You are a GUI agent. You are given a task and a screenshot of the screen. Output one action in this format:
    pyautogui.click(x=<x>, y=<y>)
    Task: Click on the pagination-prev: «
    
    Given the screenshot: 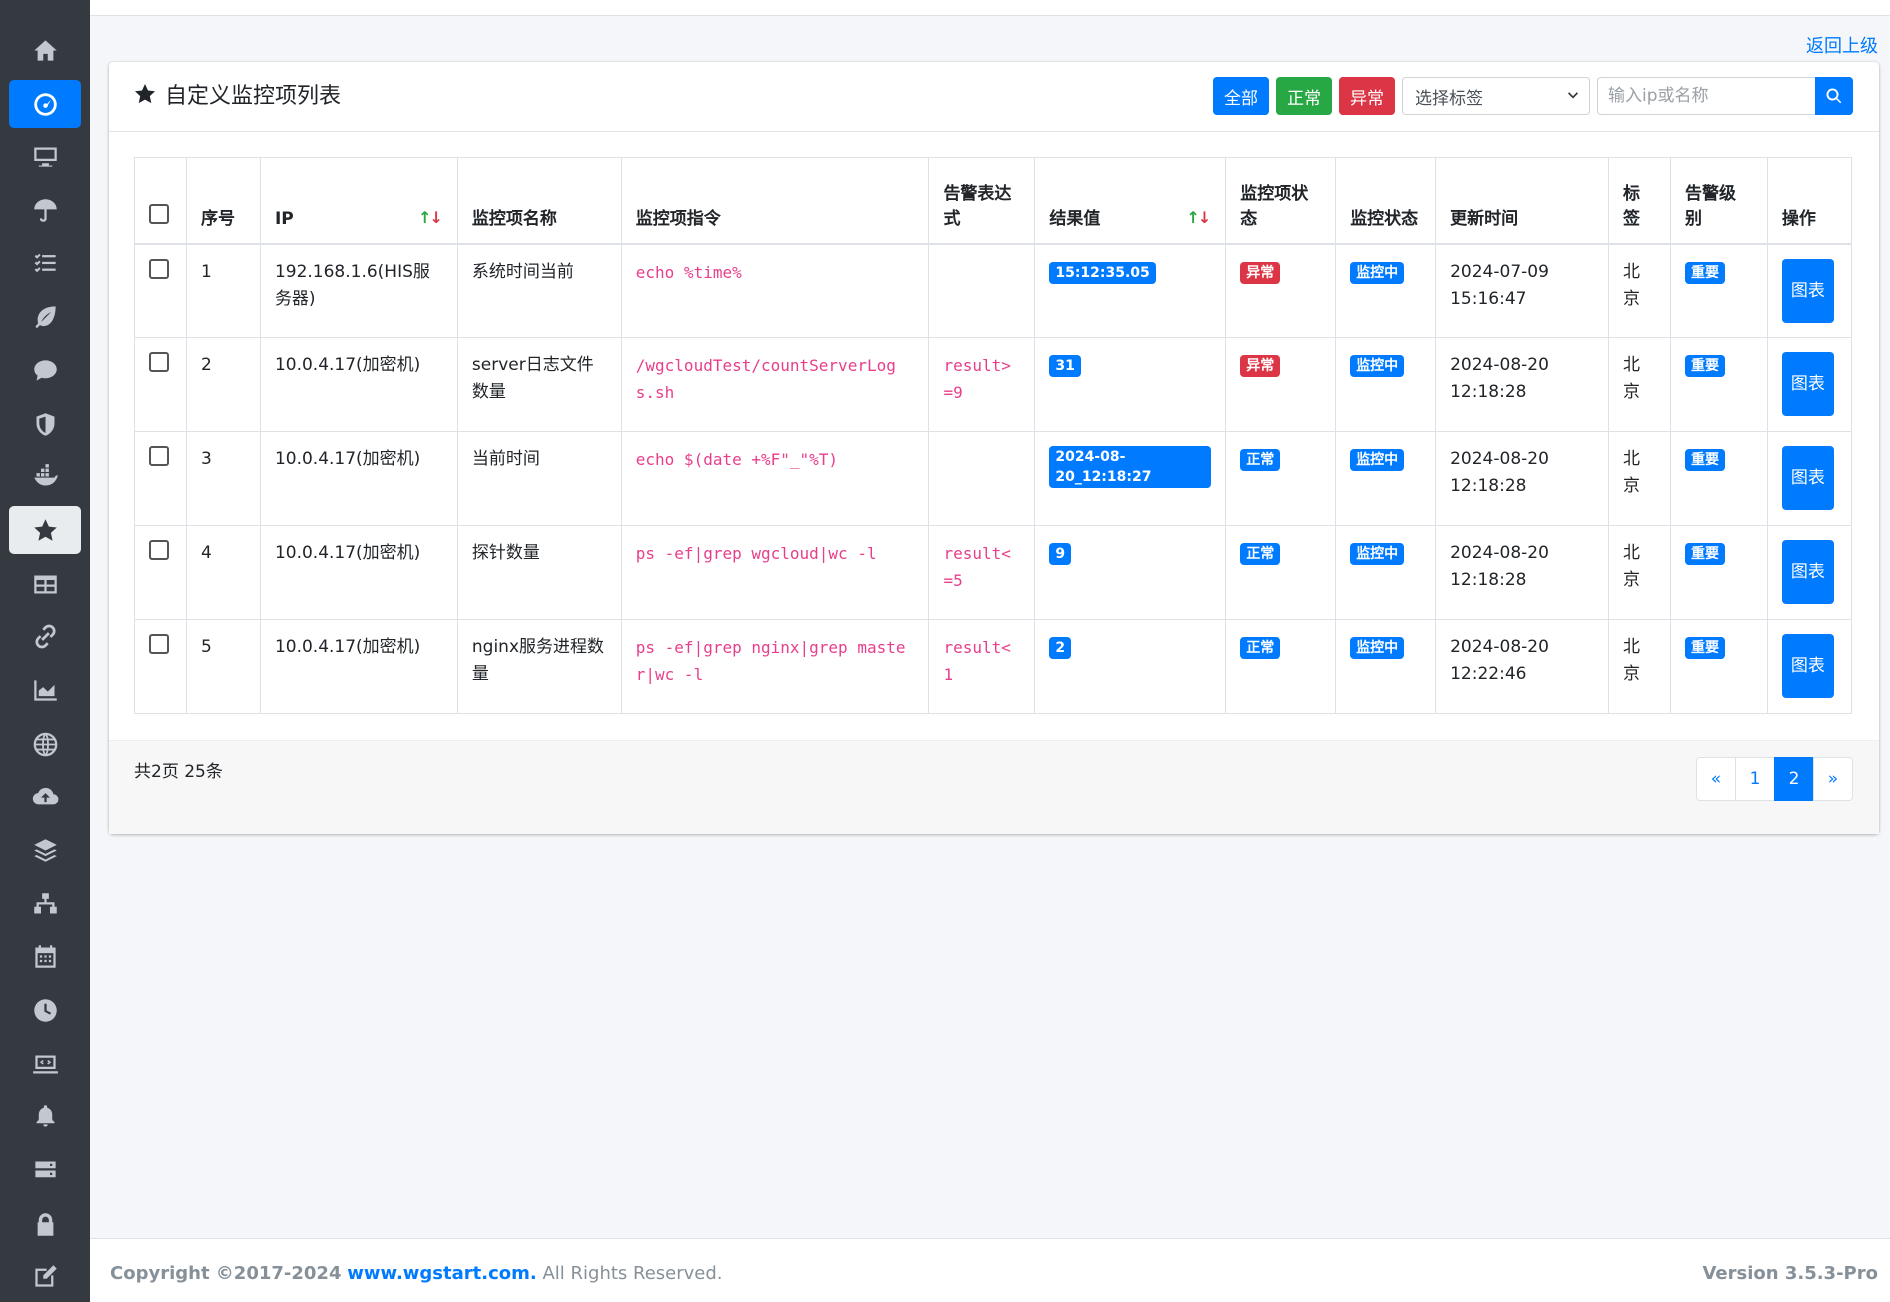 What is the action you would take?
    pyautogui.click(x=1716, y=779)
    